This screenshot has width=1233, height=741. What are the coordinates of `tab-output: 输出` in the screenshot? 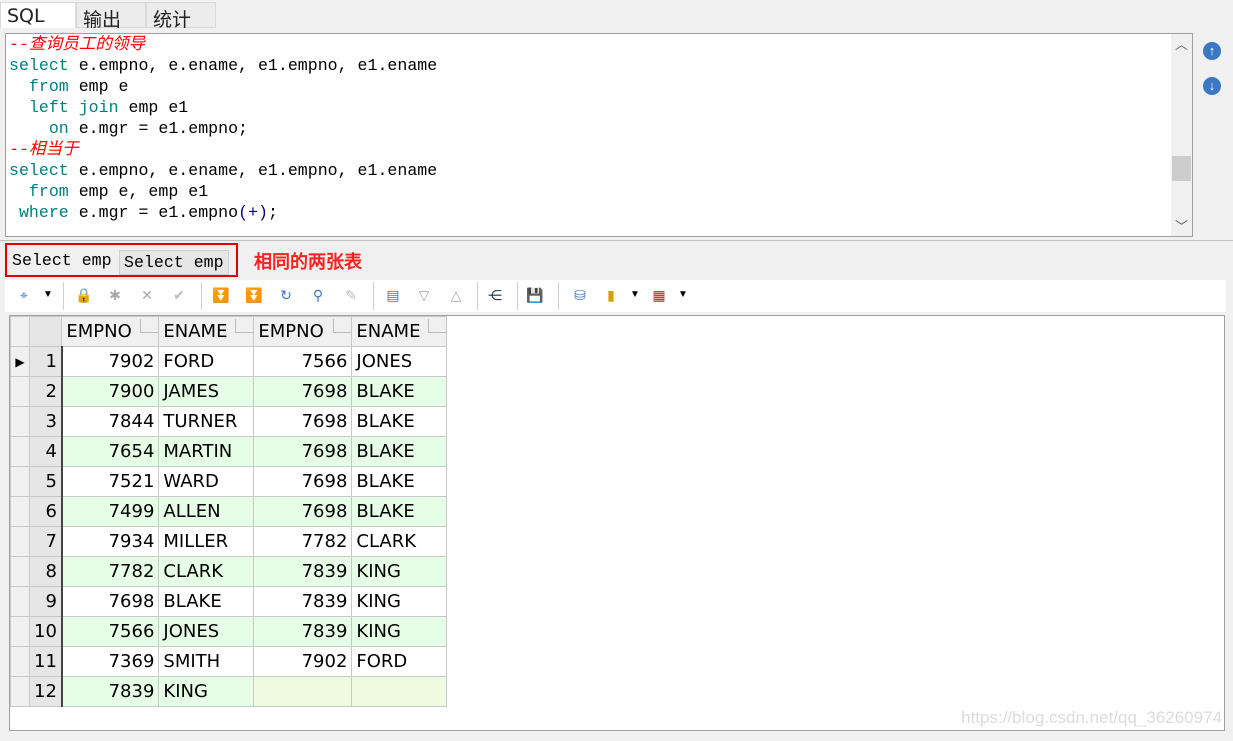 It's located at (111, 16).